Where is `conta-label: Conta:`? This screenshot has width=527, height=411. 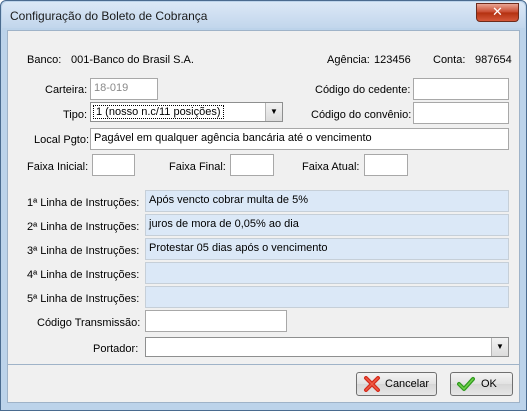 conta-label: Conta: is located at coordinates (449, 60).